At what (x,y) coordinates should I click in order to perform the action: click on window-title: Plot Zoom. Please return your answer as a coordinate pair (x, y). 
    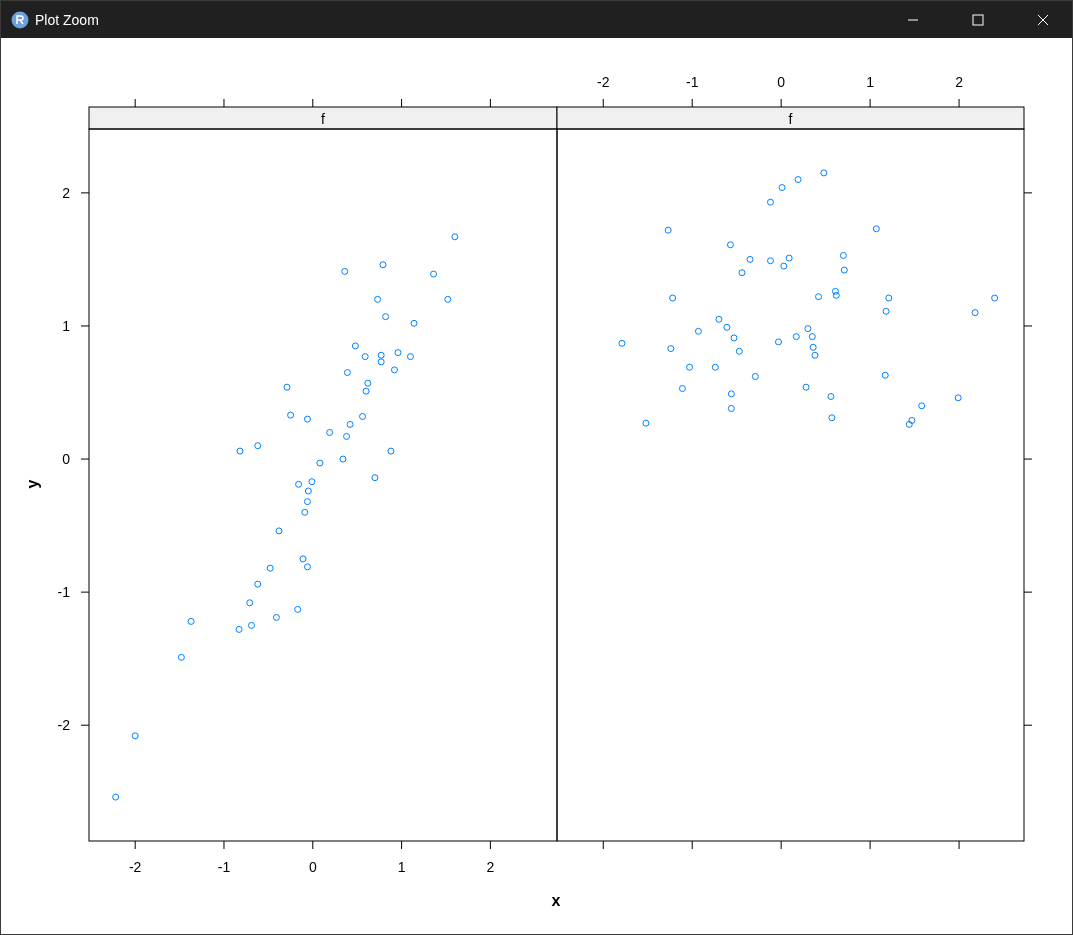
    Looking at the image, I should click on (67, 19).